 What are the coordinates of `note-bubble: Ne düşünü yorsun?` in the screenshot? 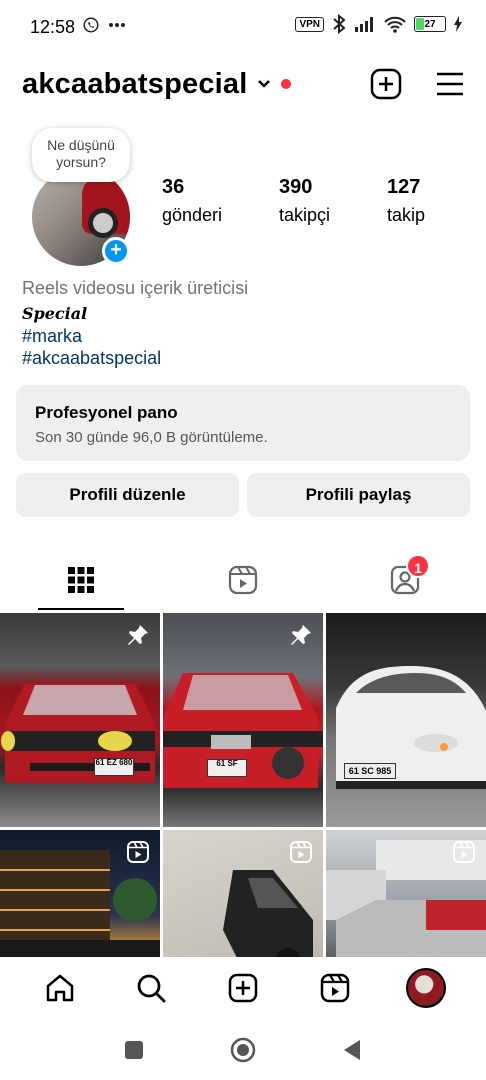 It's located at (81, 155).